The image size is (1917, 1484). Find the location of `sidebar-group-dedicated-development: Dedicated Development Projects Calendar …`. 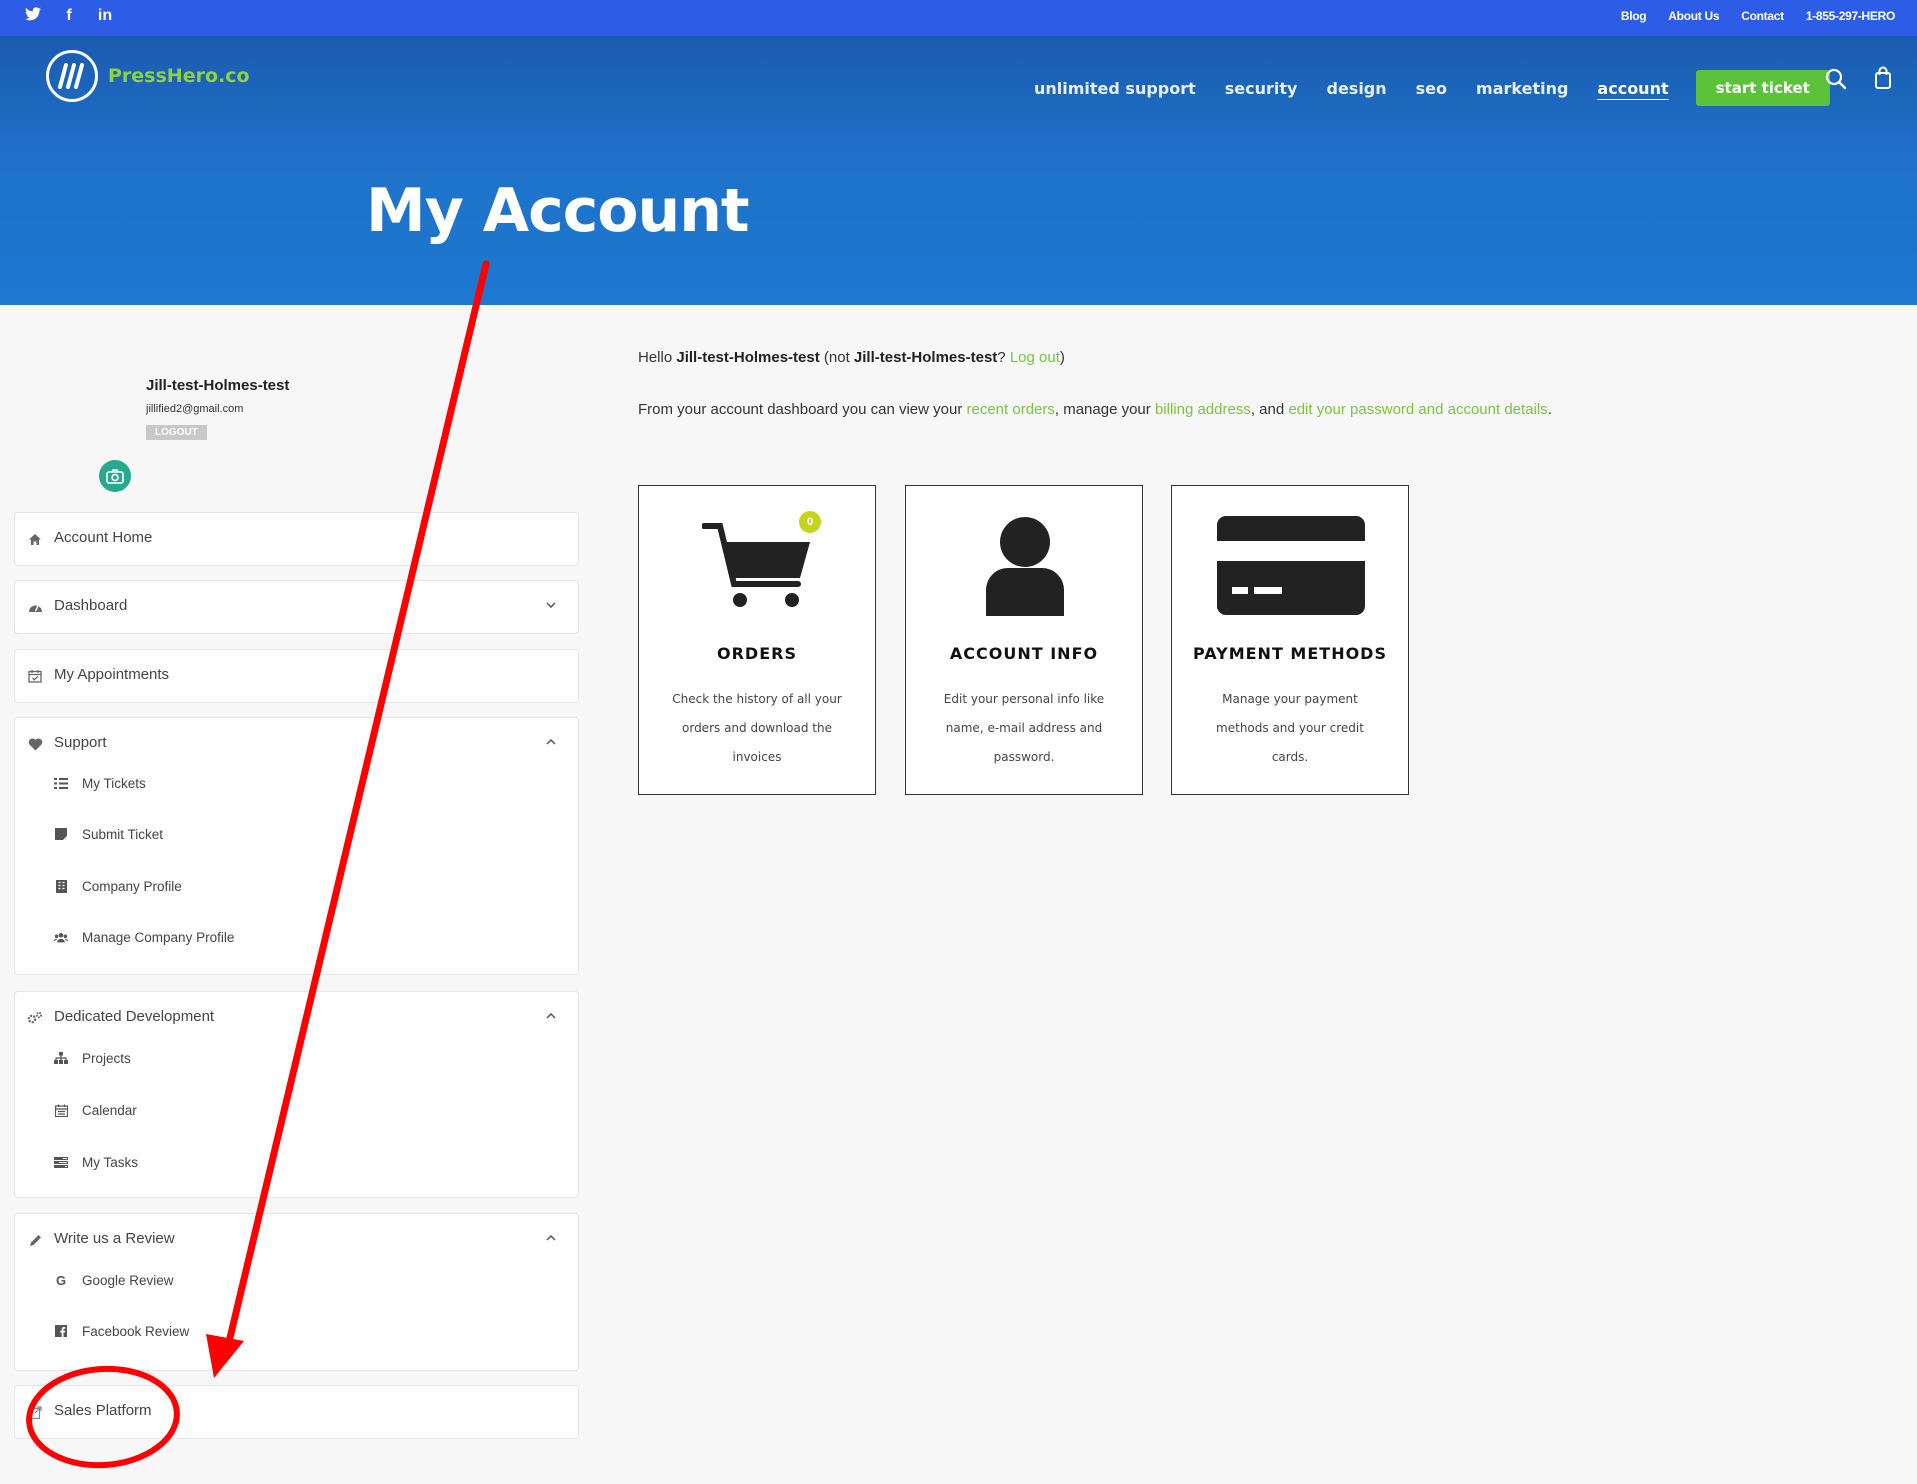

sidebar-group-dedicated-development: Dedicated Development Projects Calendar … is located at coordinates (296, 1094).